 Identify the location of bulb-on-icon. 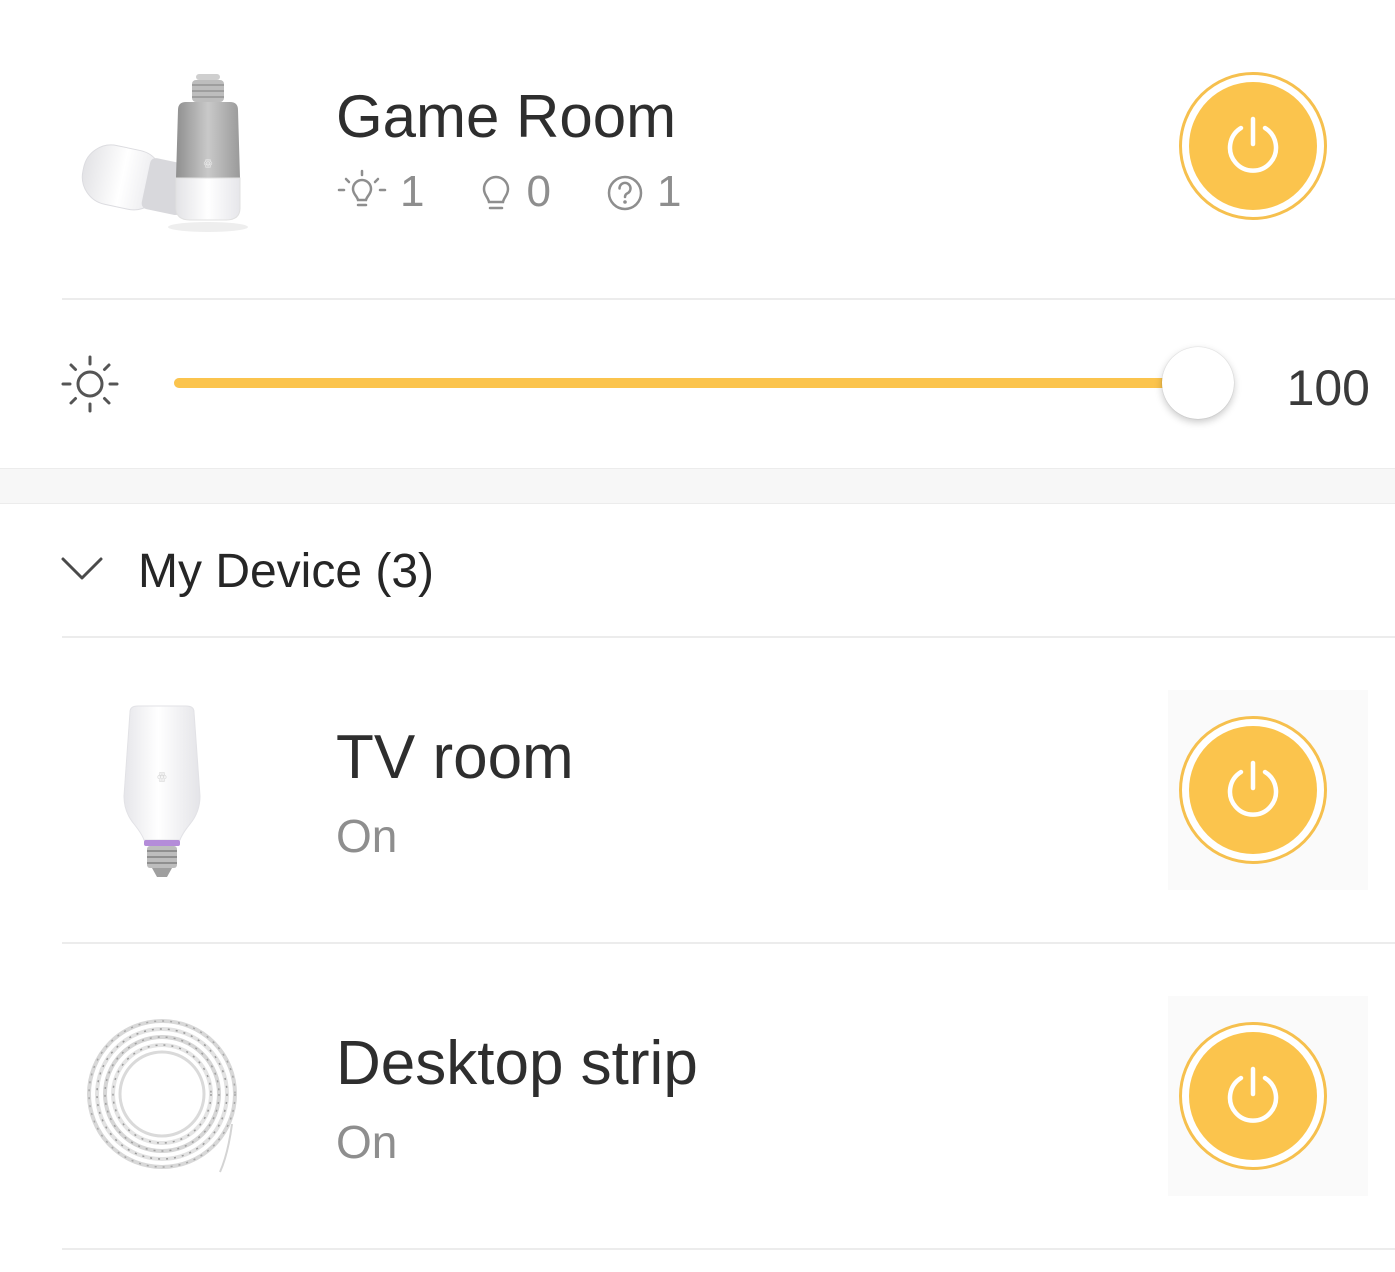
(362, 188).